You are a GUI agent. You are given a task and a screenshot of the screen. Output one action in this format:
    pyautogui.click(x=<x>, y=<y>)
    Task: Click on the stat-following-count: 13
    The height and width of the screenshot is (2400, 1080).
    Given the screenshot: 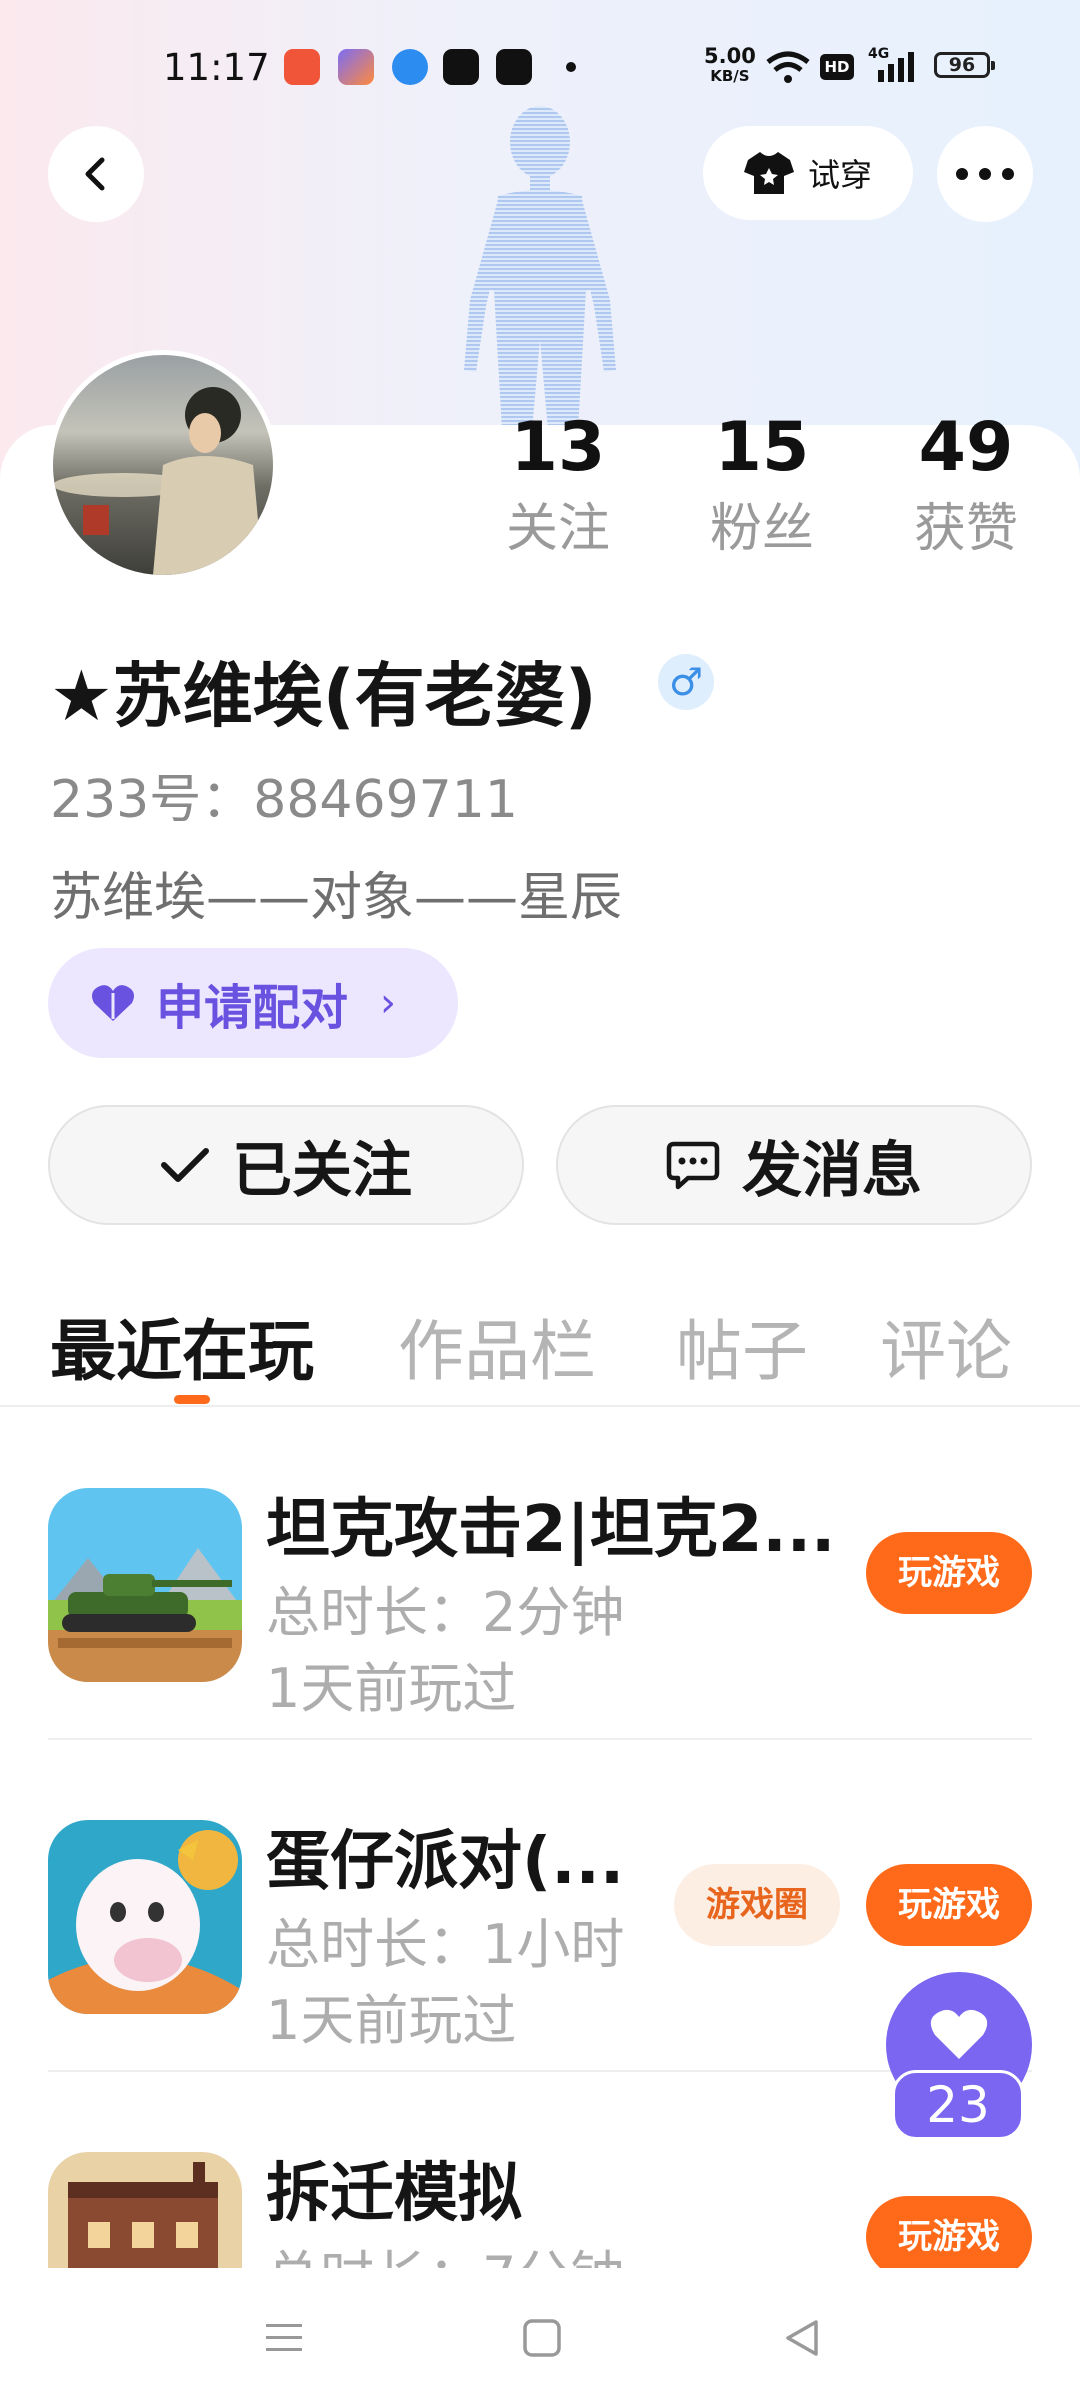 What is the action you would take?
    pyautogui.click(x=558, y=447)
    